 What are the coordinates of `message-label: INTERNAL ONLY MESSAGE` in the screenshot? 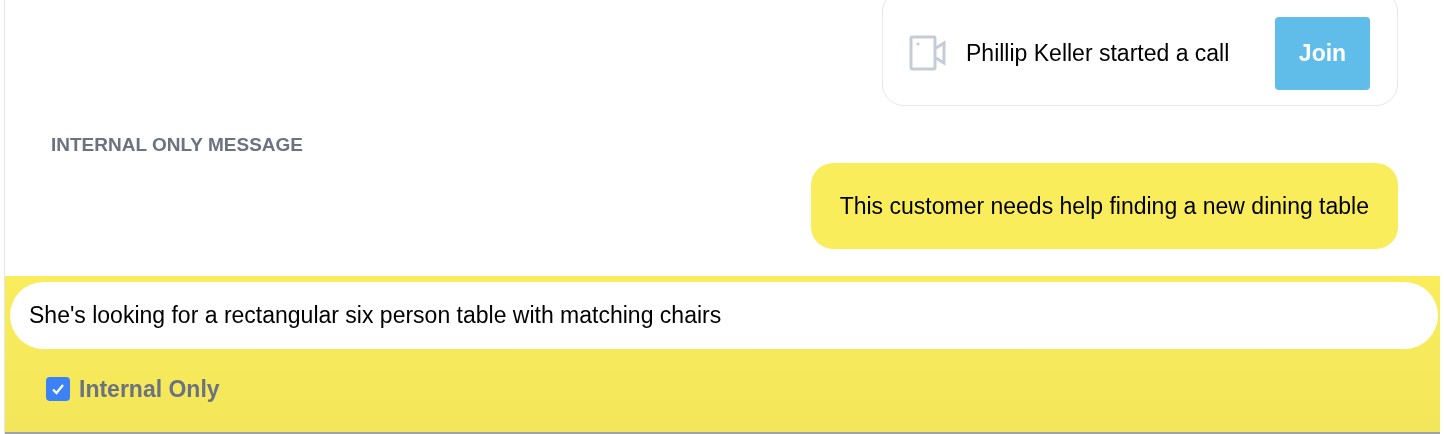 It's located at (177, 144).